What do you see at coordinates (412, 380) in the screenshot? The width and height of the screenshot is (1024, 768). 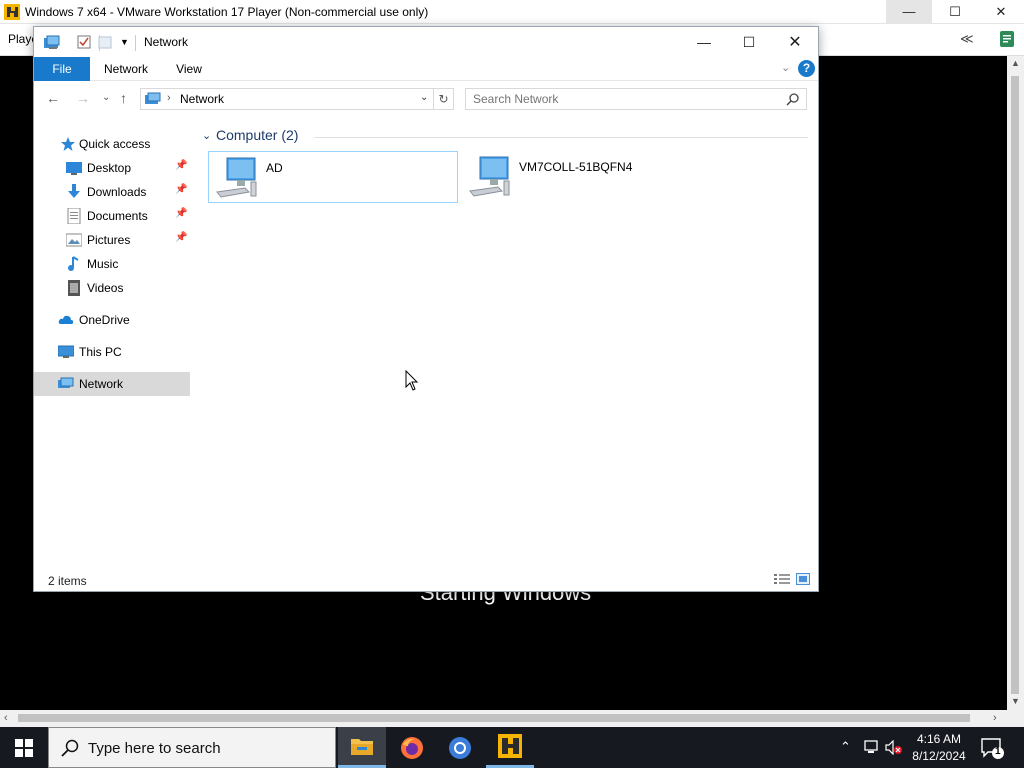 I see `mouse-cursor-icon` at bounding box center [412, 380].